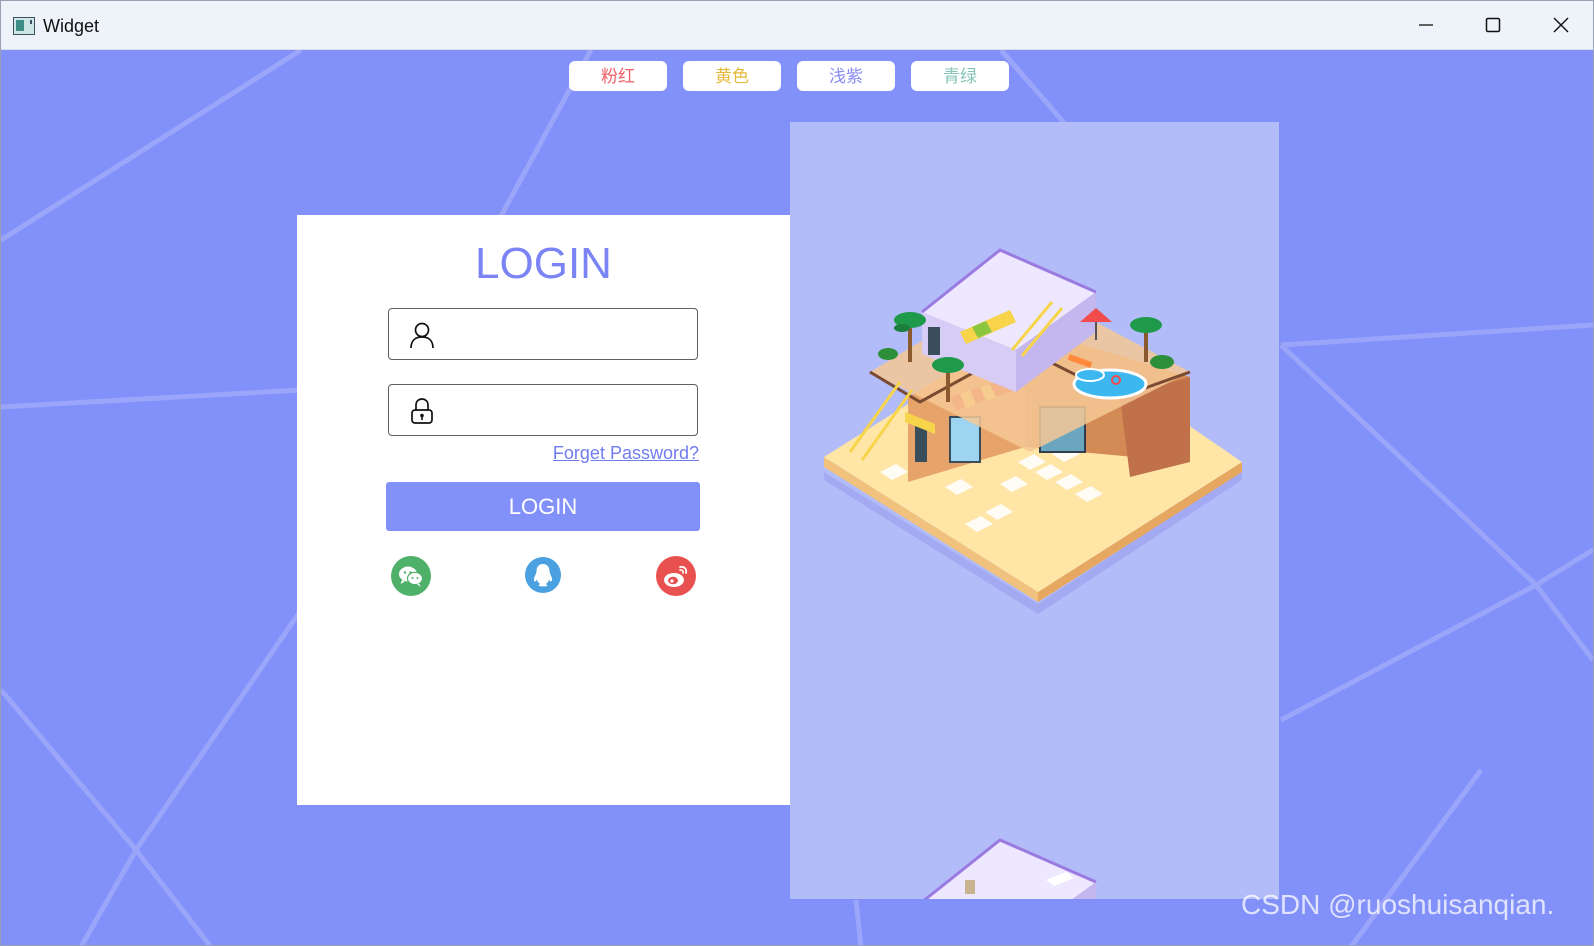  What do you see at coordinates (543, 506) in the screenshot?
I see `login-button: LOGIN` at bounding box center [543, 506].